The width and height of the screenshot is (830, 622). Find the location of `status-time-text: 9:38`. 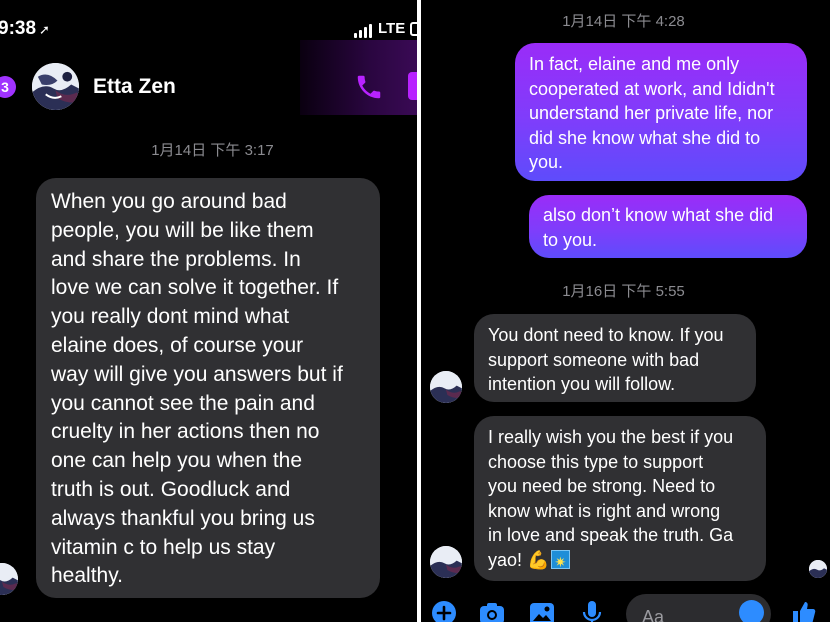

status-time-text: 9:38 is located at coordinates (18, 28).